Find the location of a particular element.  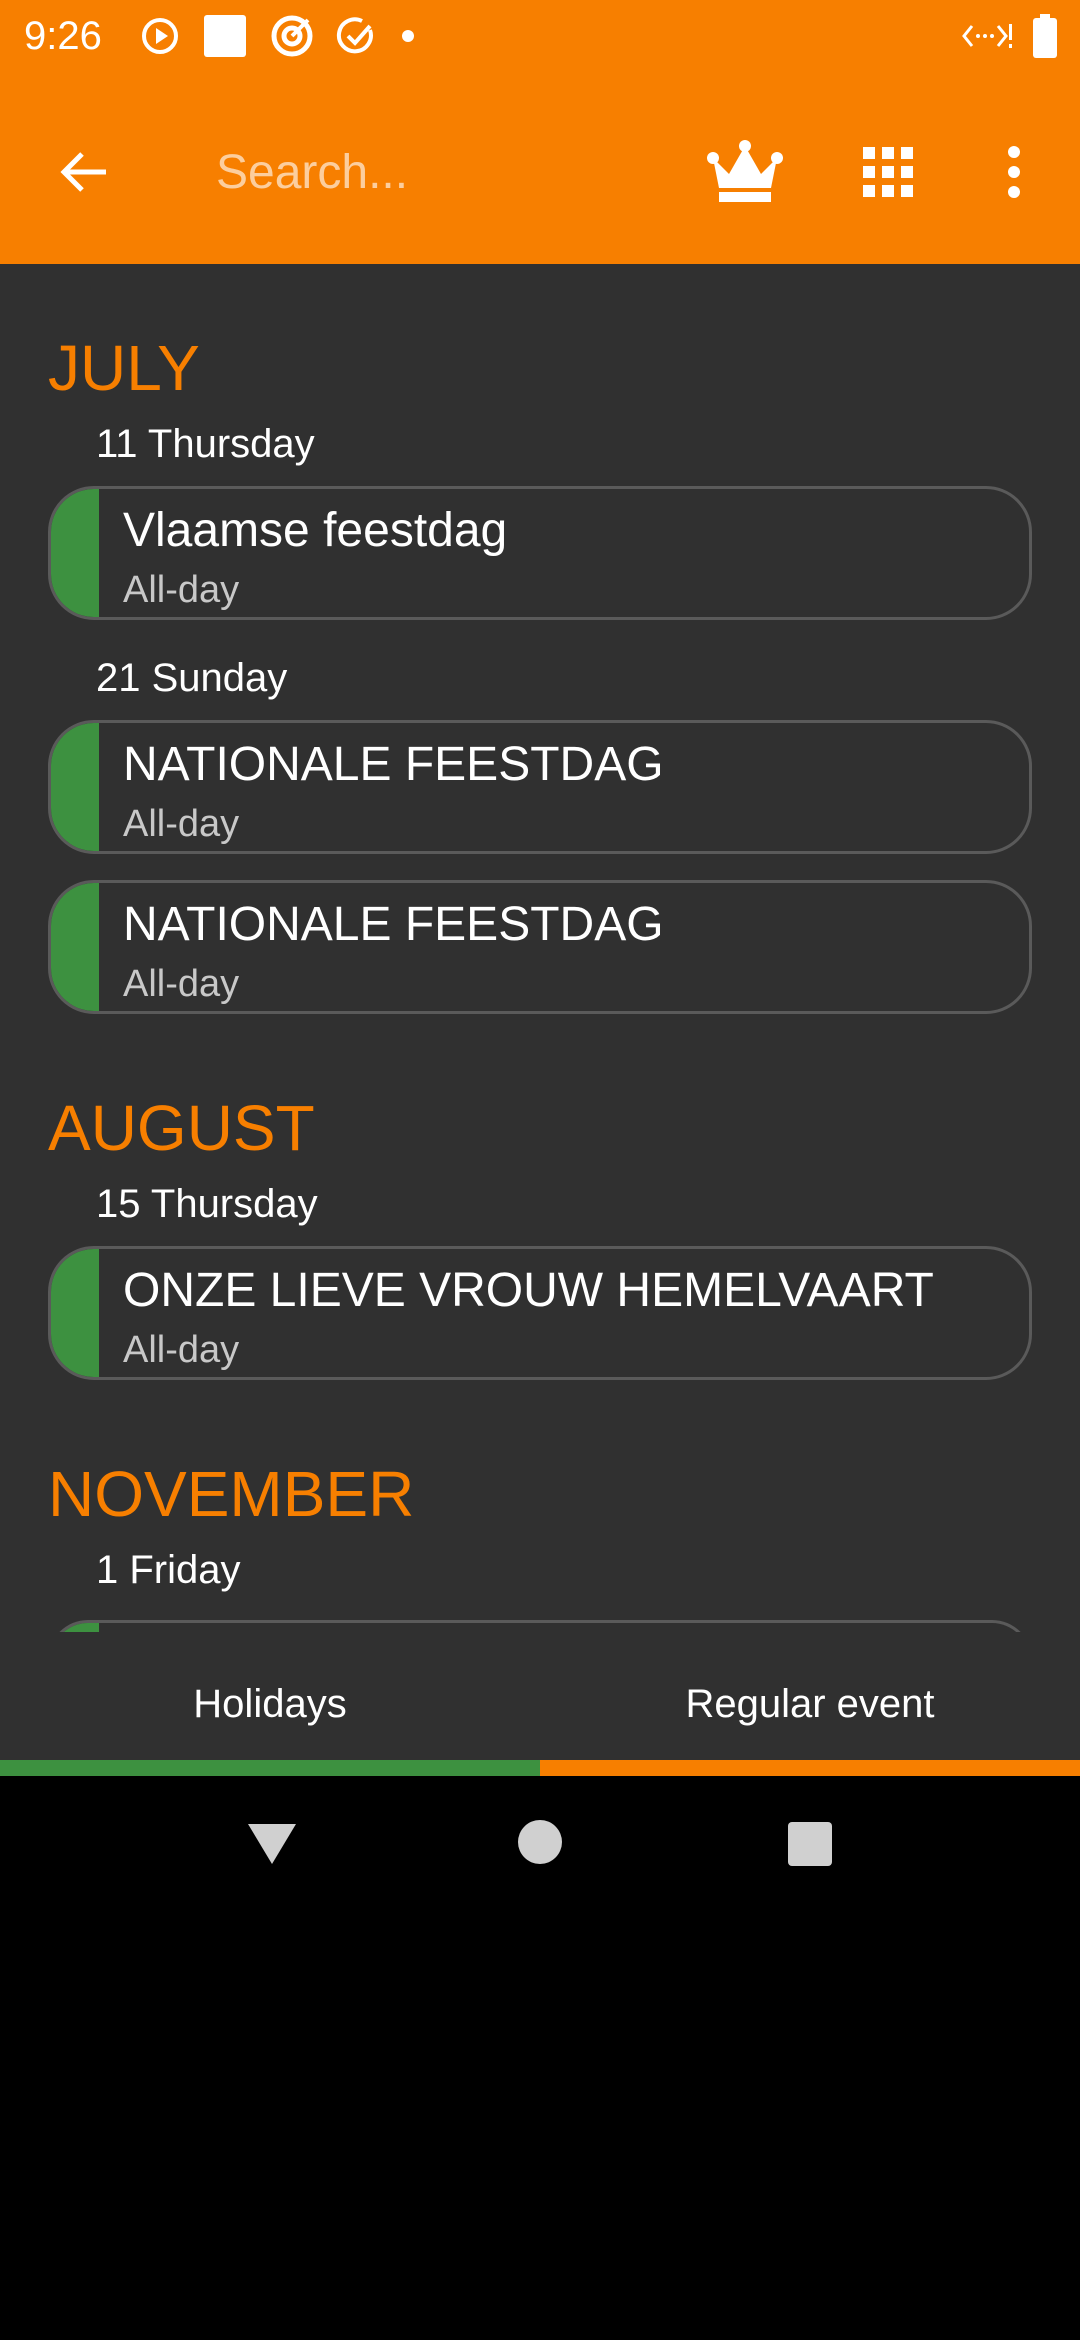

status-notification-icons is located at coordinates (279, 36).